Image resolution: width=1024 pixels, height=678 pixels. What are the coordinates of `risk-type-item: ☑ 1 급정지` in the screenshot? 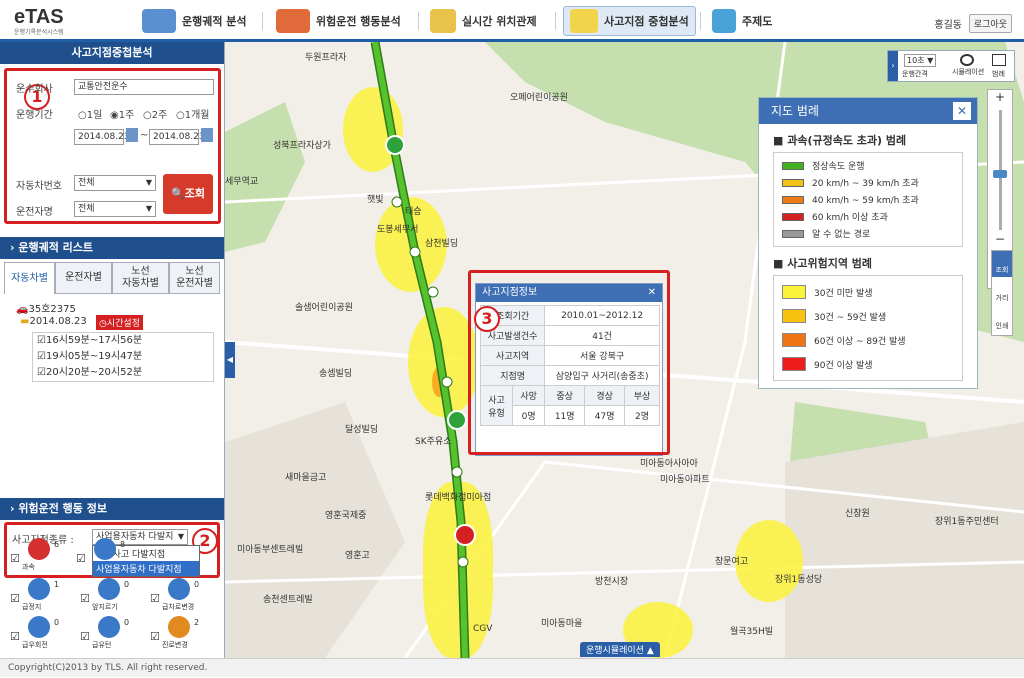 It's located at (42, 595).